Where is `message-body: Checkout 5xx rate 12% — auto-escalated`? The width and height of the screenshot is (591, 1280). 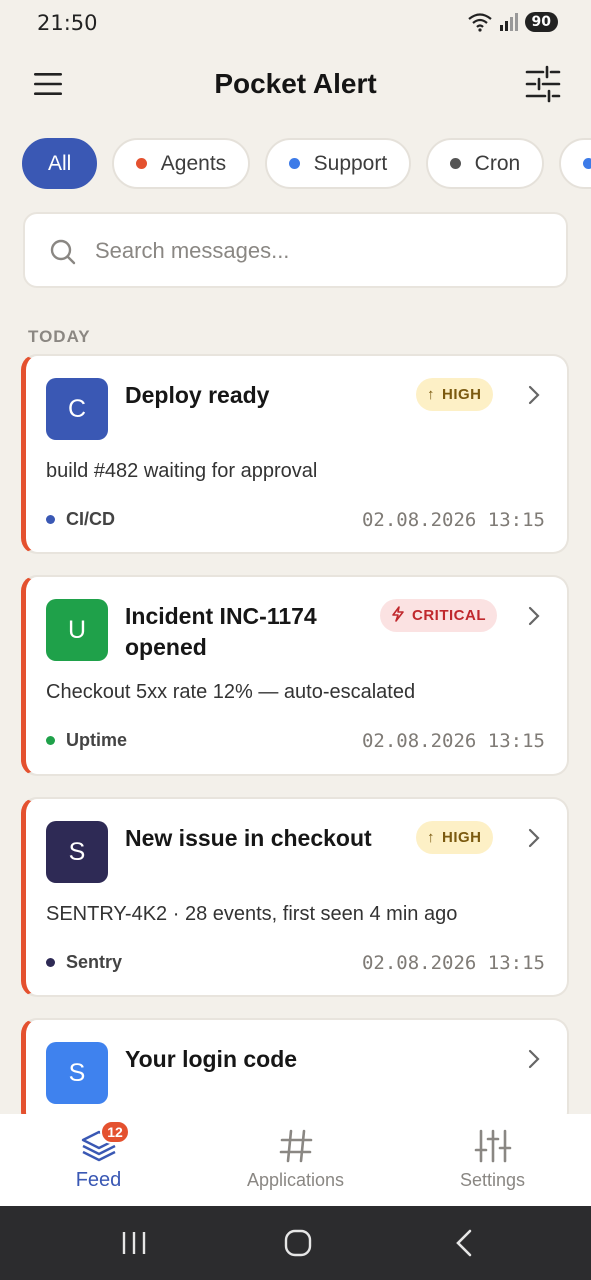 message-body: Checkout 5xx rate 12% — auto-escalated is located at coordinates (231, 692).